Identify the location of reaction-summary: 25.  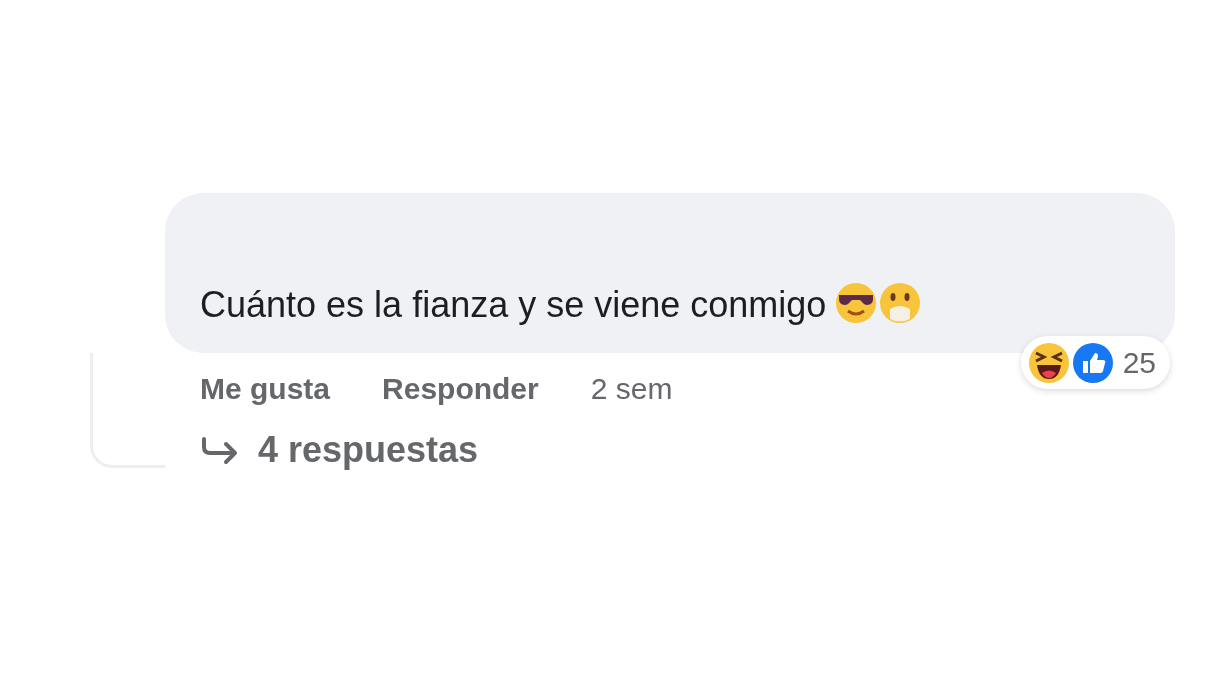
(1095, 362).